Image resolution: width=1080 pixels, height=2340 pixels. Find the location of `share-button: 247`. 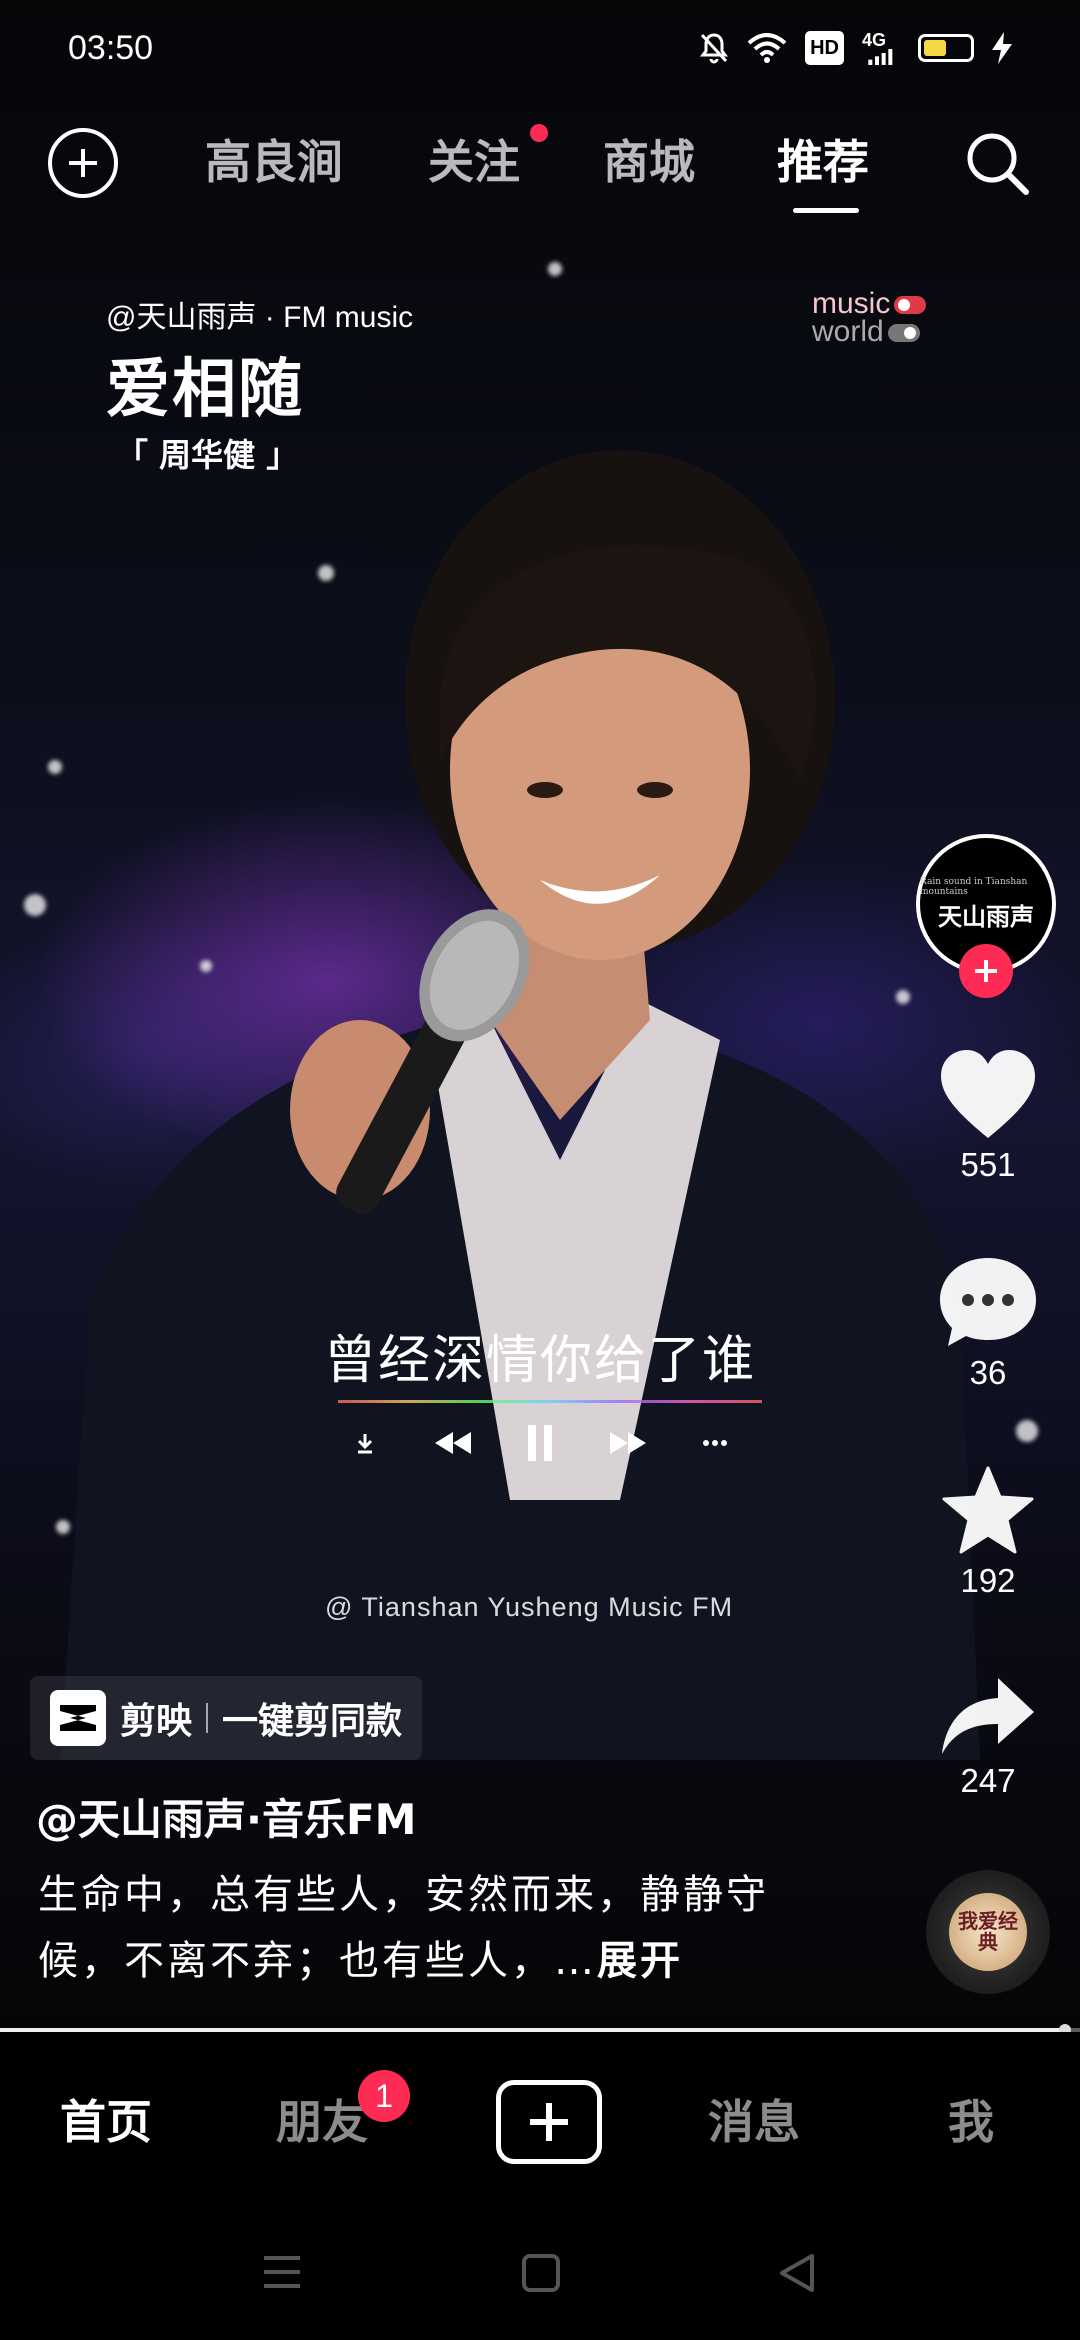

share-button: 247 is located at coordinates (988, 1739).